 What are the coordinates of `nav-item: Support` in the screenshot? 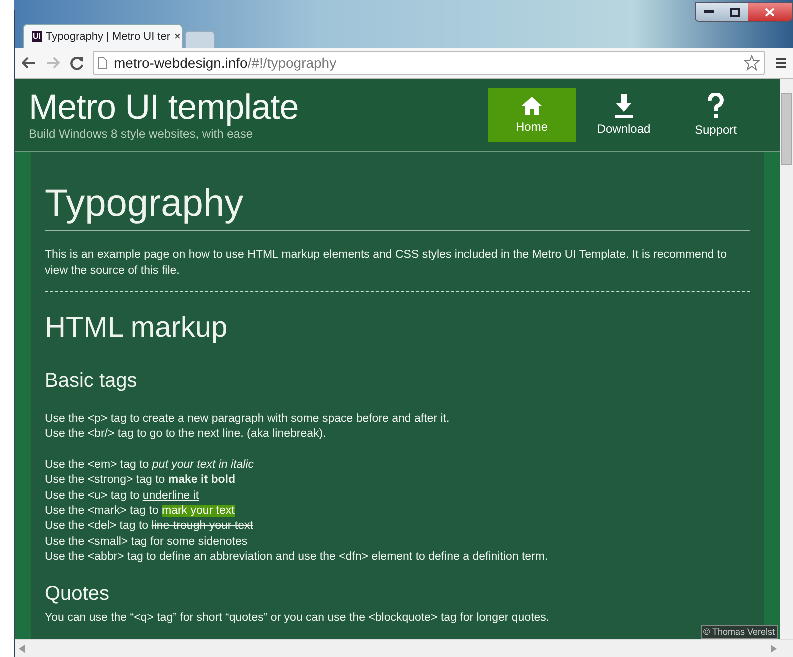 It's located at (716, 115).